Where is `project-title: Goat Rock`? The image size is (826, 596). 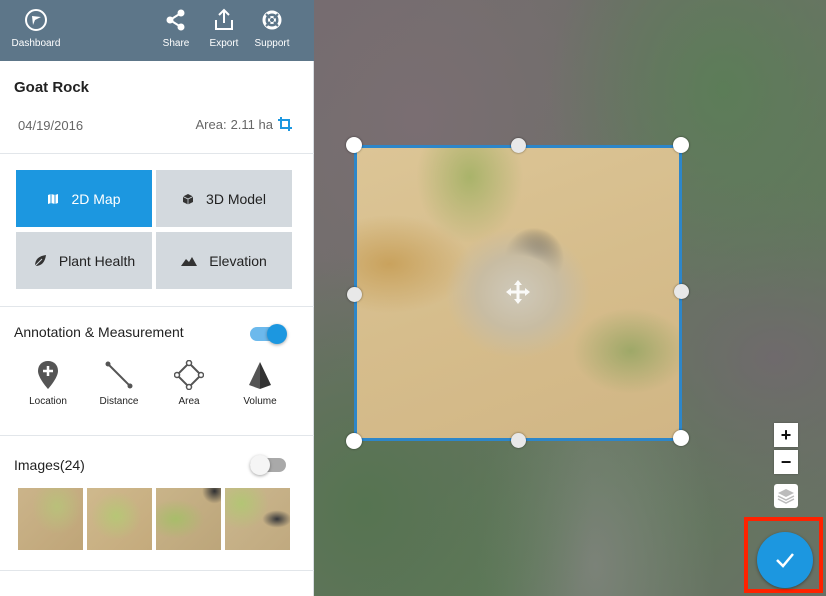 project-title: Goat Rock is located at coordinates (52, 87).